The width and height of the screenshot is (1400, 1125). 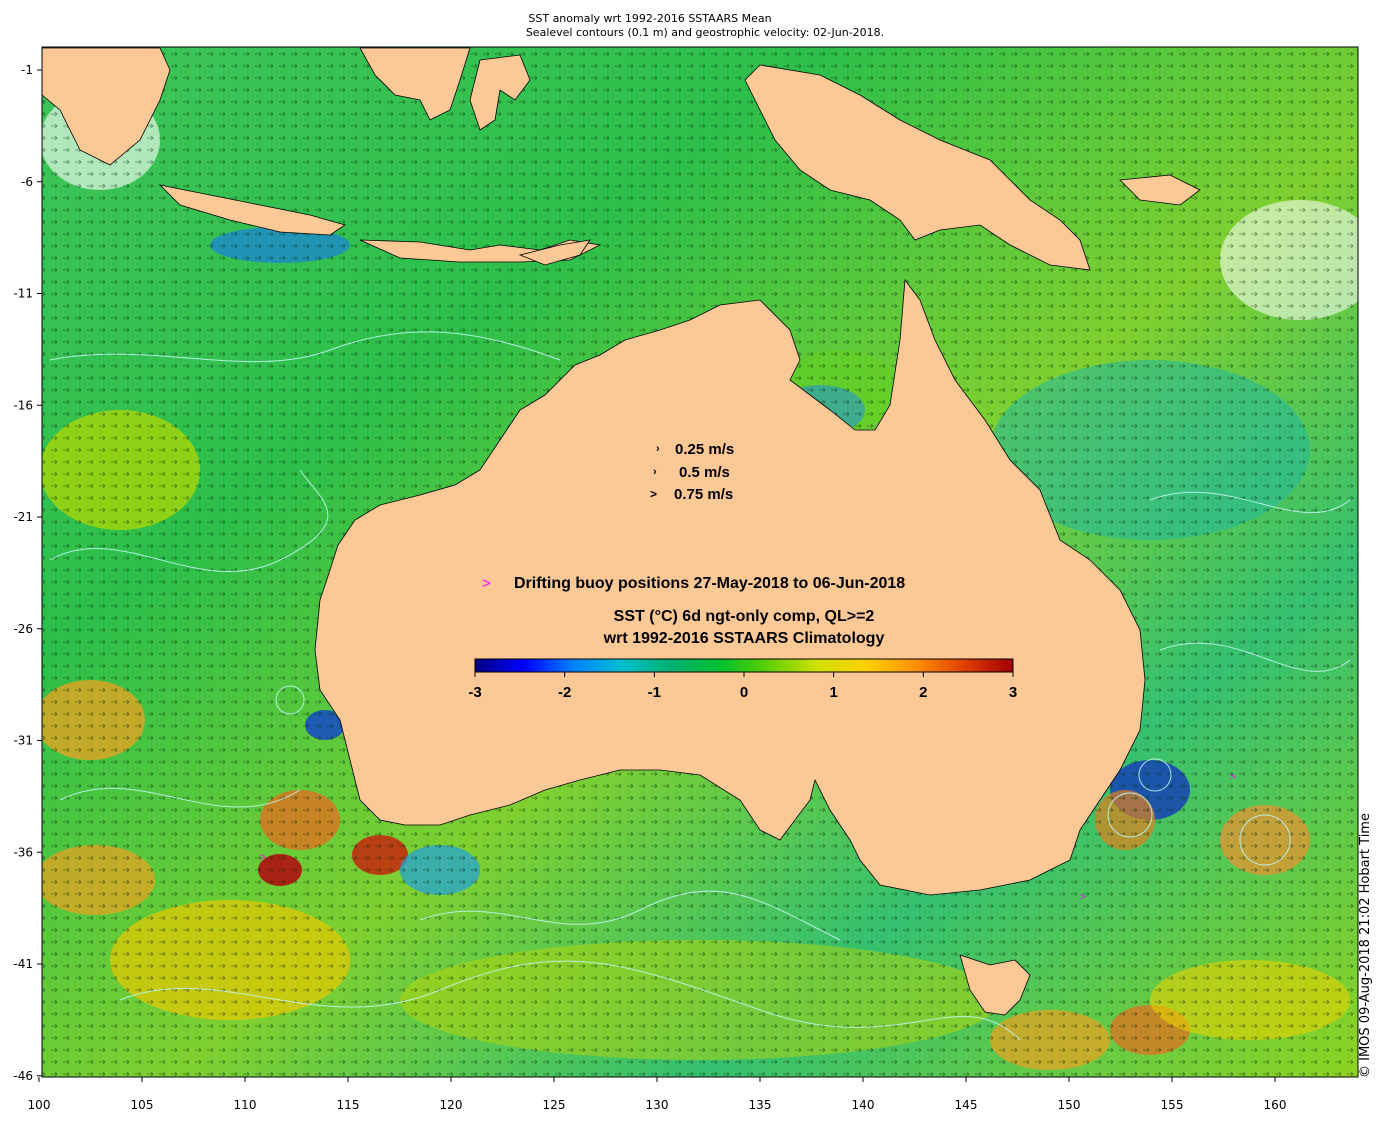 I want to click on y-tick-label: -26, so click(x=23, y=629).